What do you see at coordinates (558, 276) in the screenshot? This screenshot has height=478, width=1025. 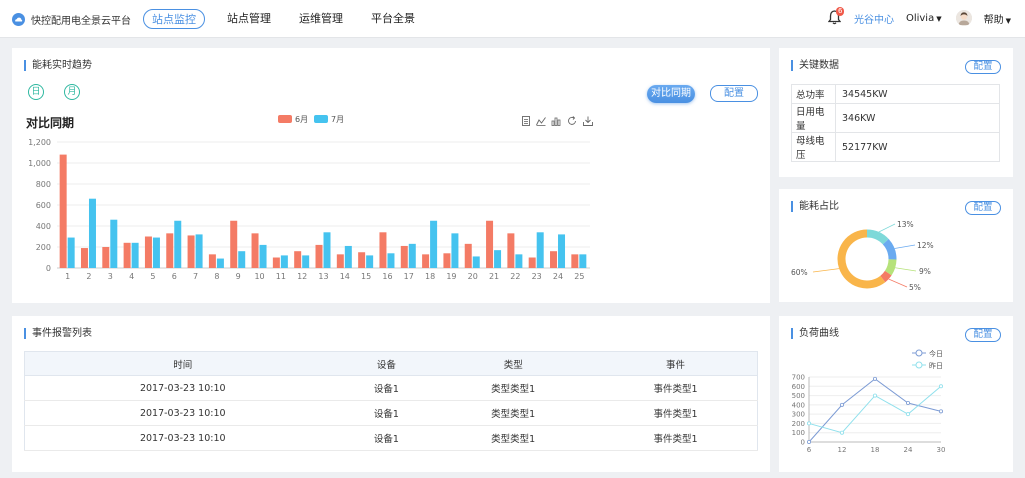 I see `x-tick-label: 24` at bounding box center [558, 276].